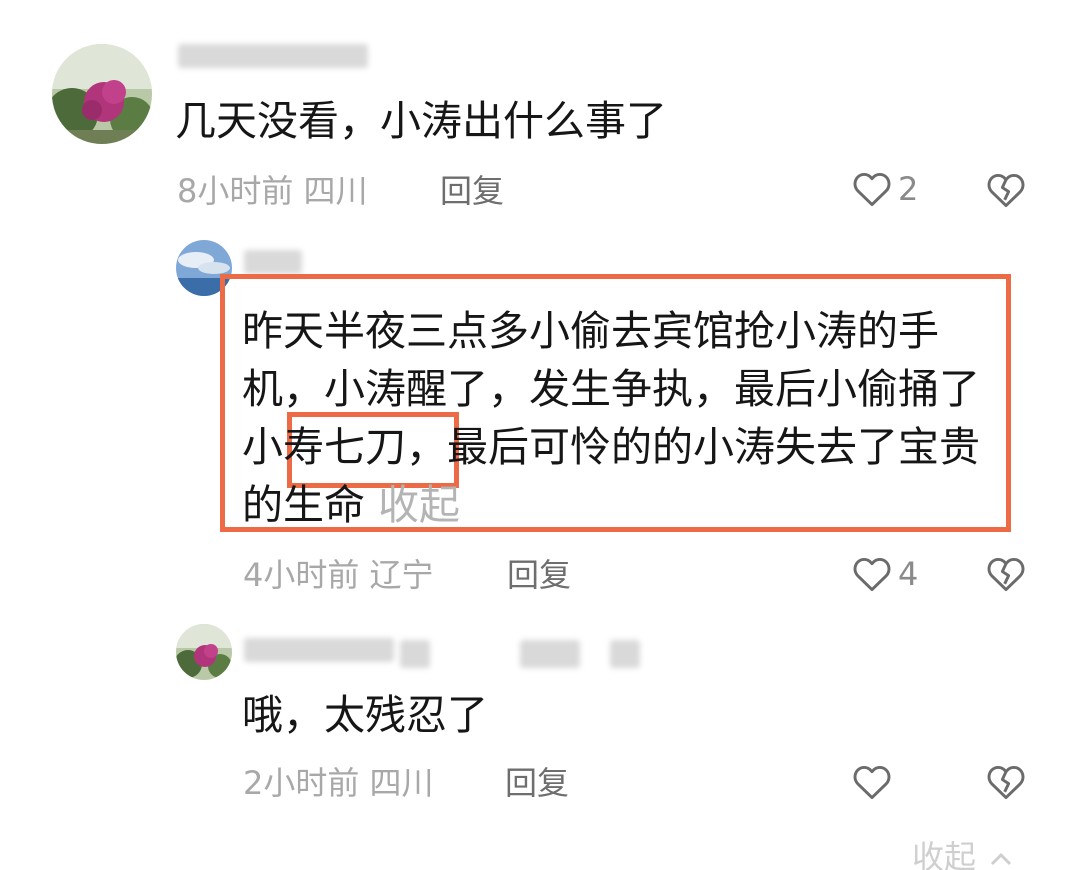 Image resolution: width=1080 pixels, height=870 pixels. I want to click on like-button: 4, so click(885, 574).